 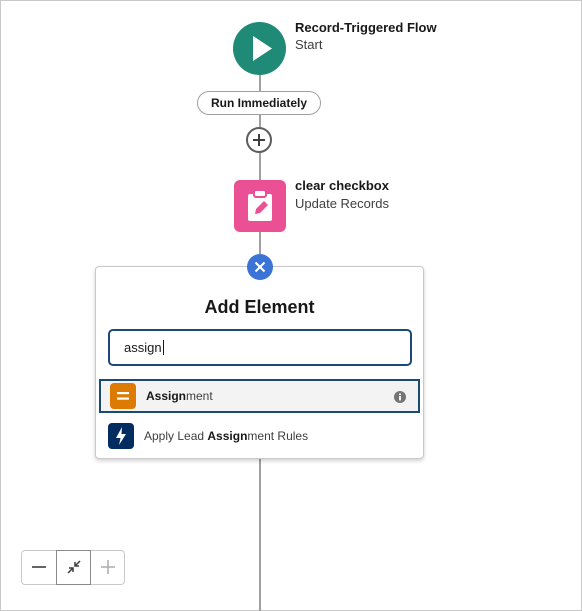 I want to click on lightning-icon, so click(x=121, y=436).